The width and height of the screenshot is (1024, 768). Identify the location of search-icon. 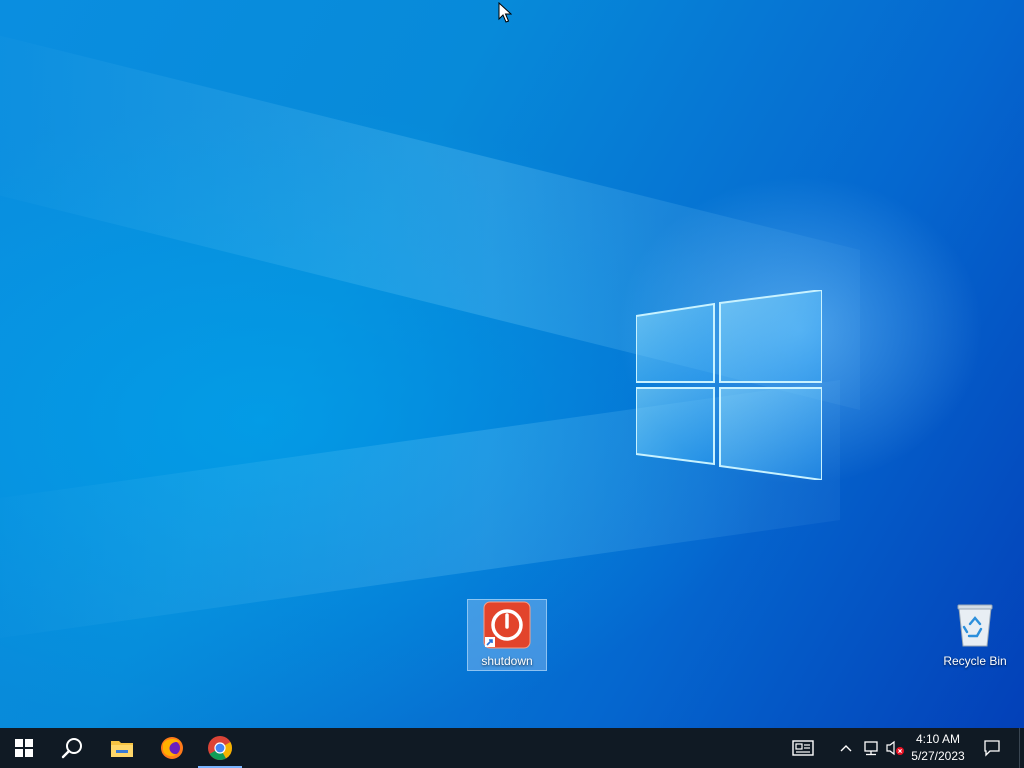
(71, 748).